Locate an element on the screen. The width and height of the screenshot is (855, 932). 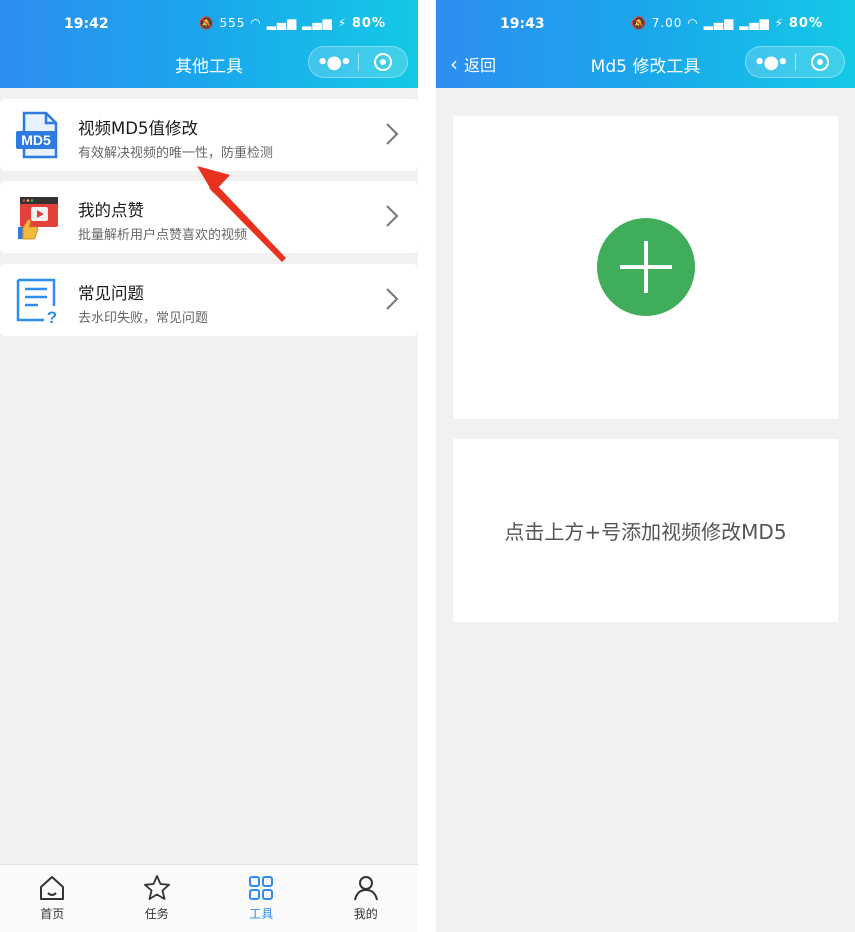
menu-item-title: 视频MD5值修改 is located at coordinates (138, 128).